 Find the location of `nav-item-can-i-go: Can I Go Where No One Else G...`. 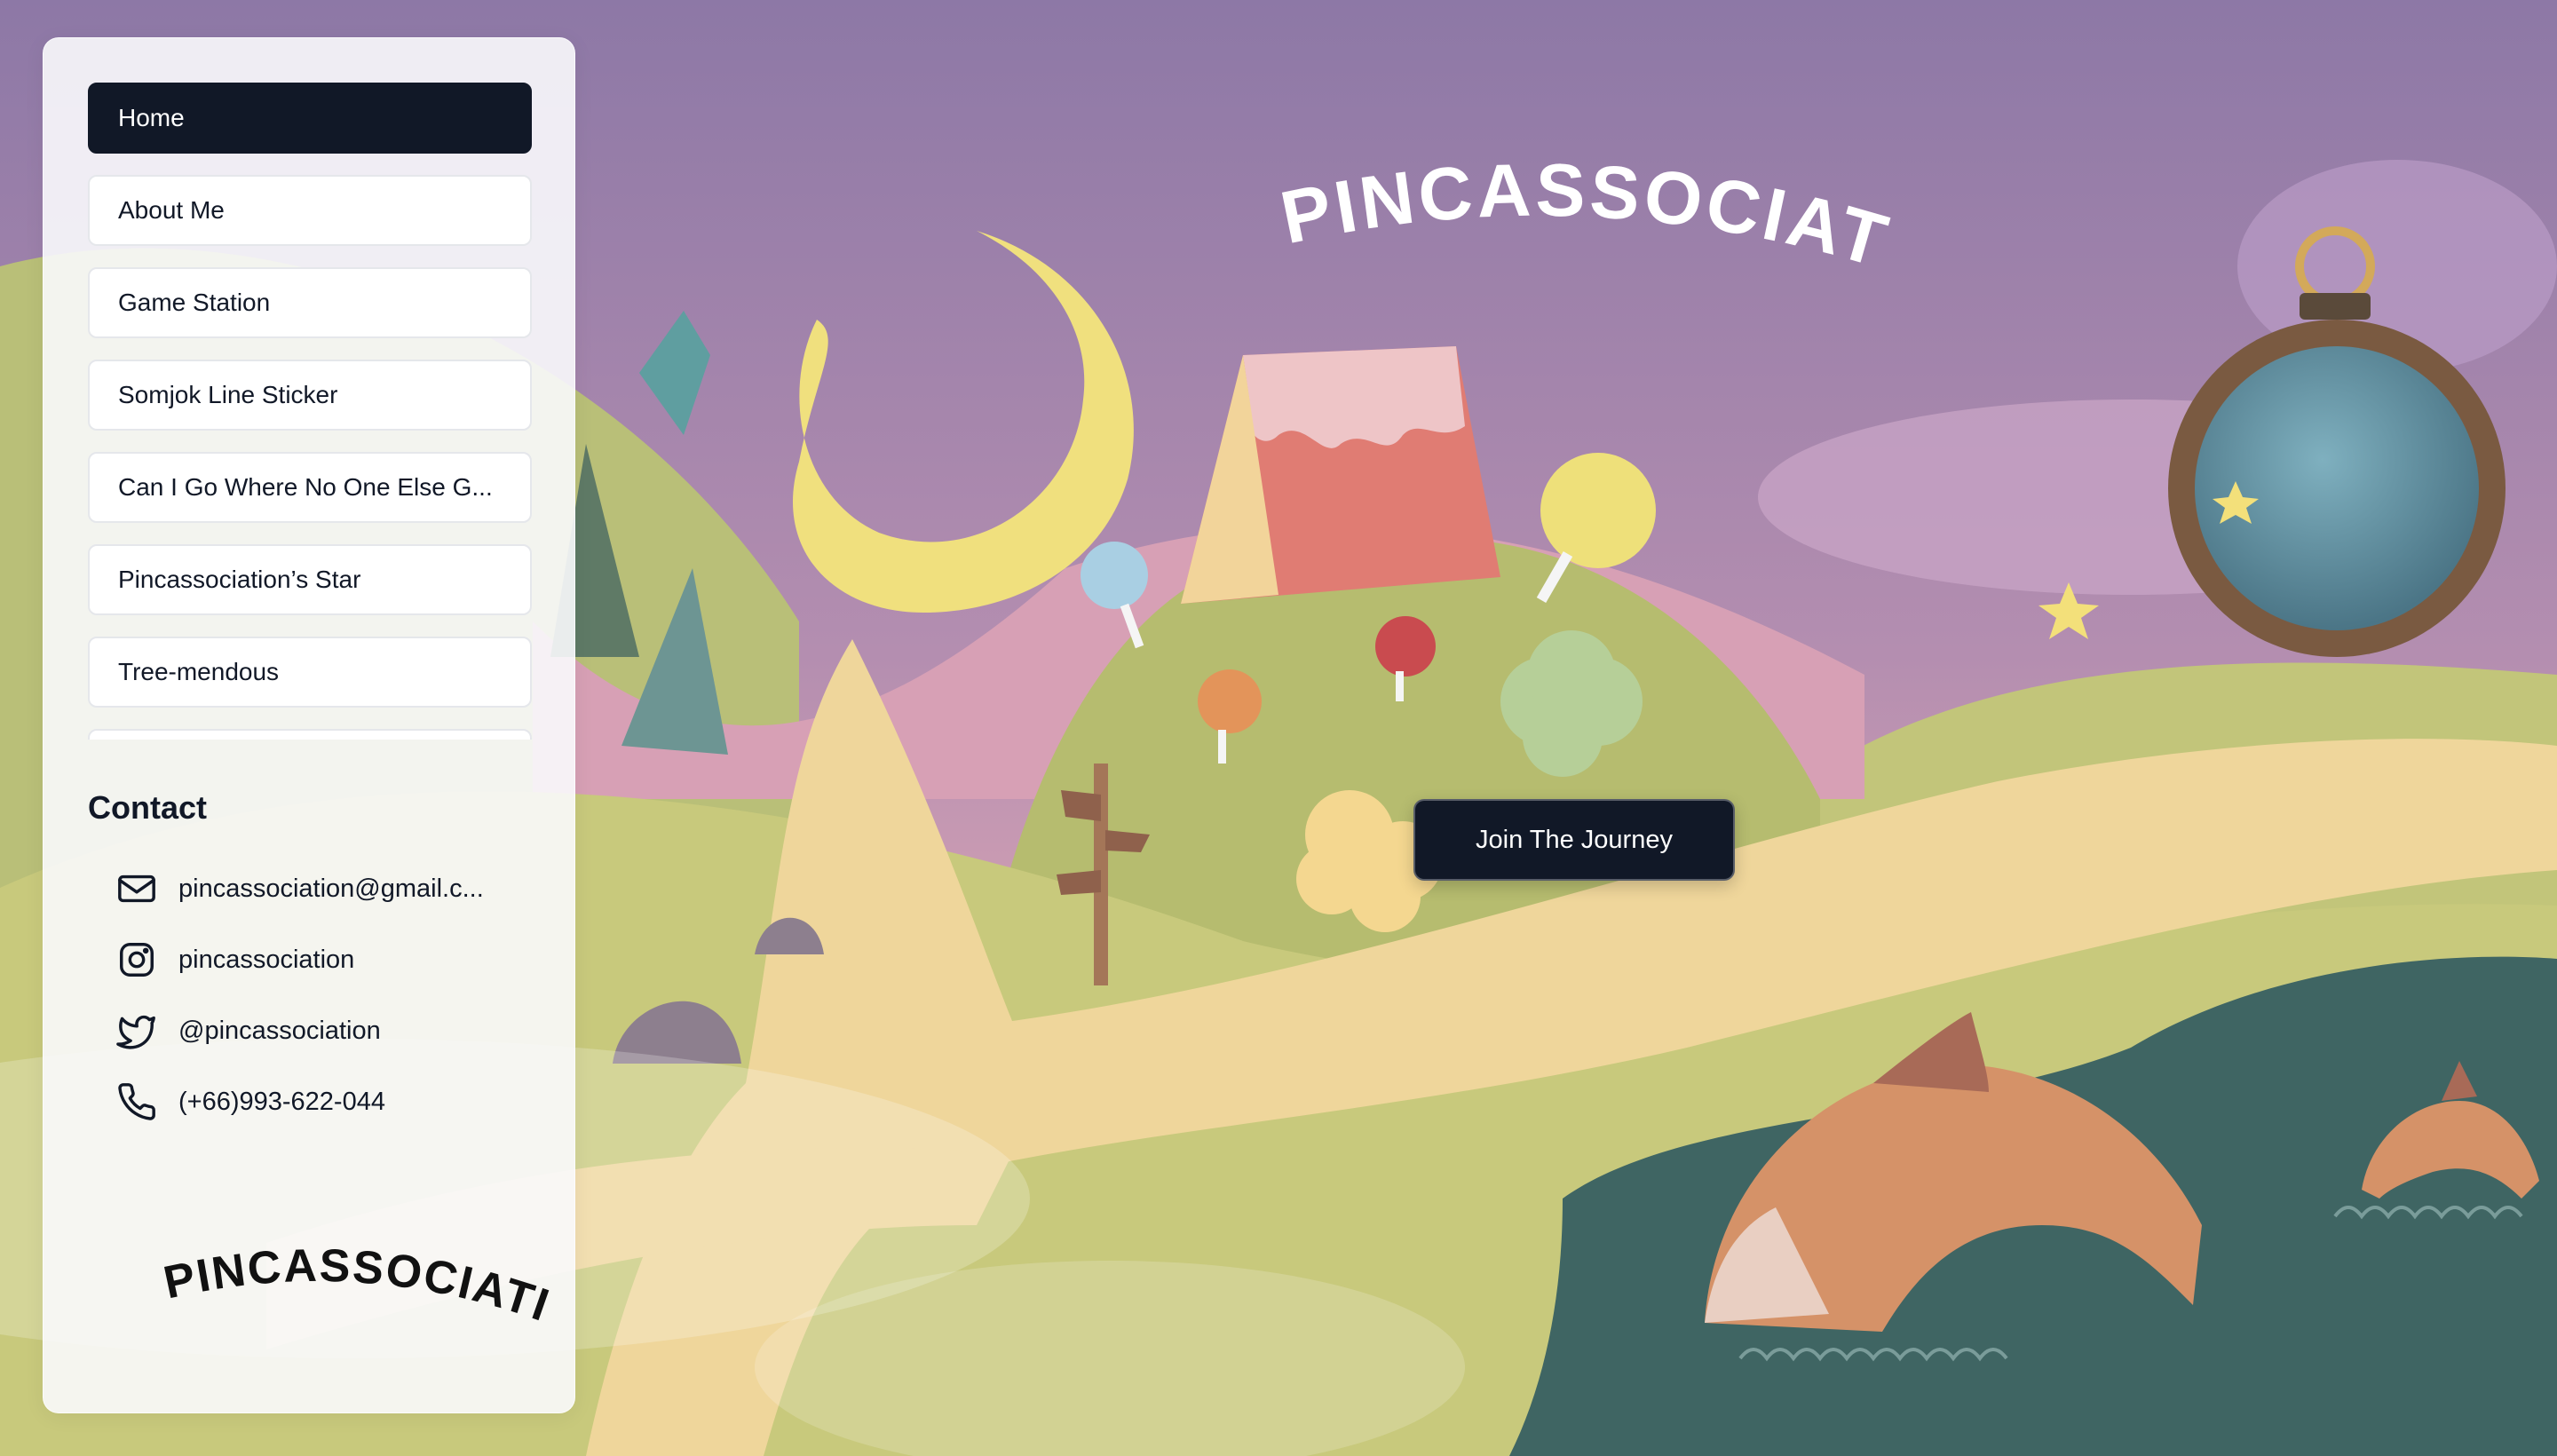

nav-item-can-i-go: Can I Go Where No One Else G... is located at coordinates (310, 488).